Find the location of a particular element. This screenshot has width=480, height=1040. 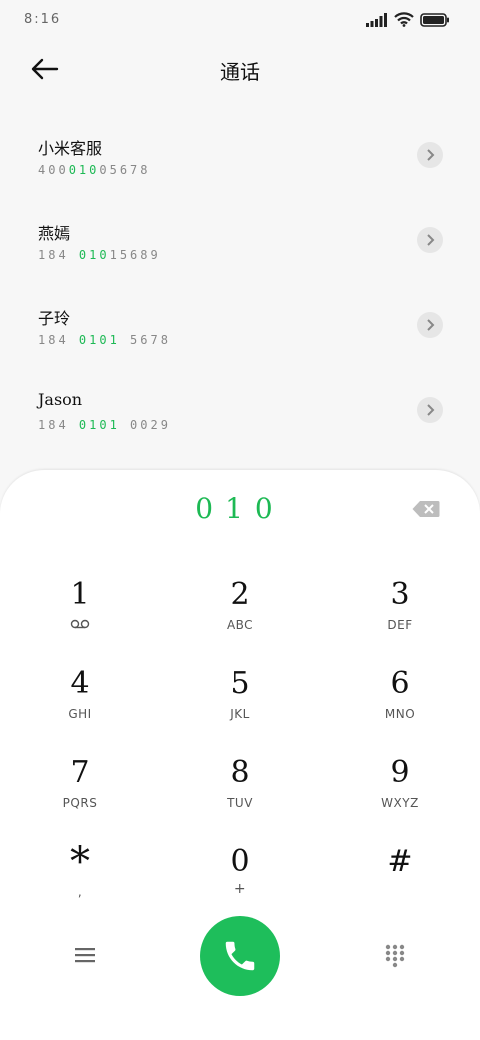

contact-item: 子玲 184 0101 5678 is located at coordinates (240, 327).